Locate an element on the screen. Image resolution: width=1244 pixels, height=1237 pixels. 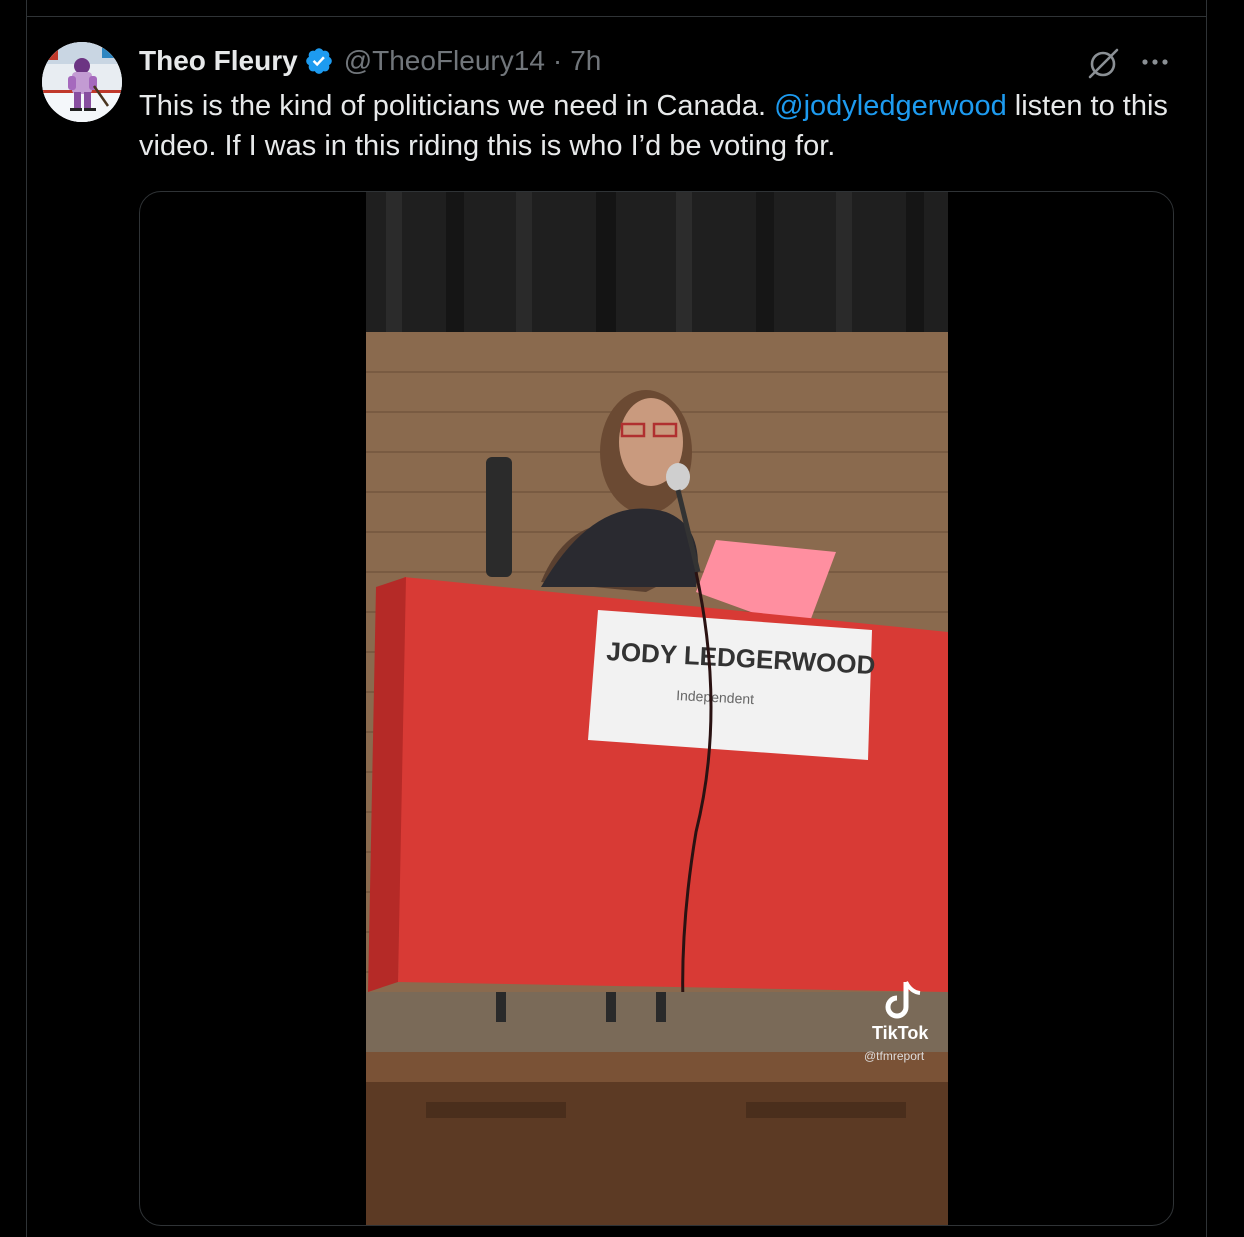
timeline-left-border is located at coordinates (26, 618).